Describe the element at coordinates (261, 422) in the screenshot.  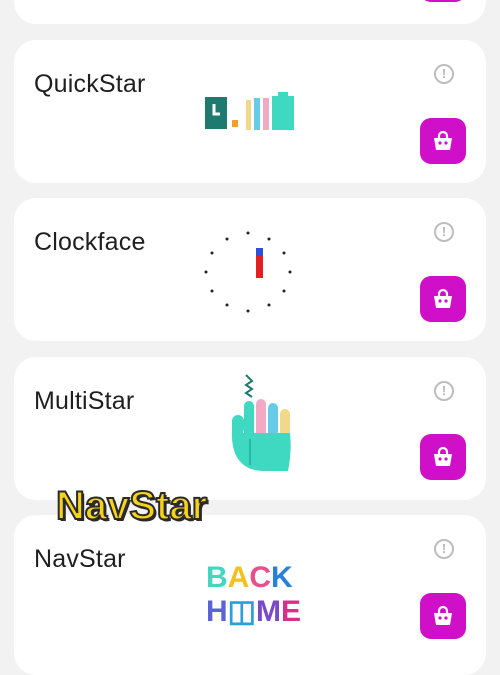
I see `multistar-hand-graphic` at that location.